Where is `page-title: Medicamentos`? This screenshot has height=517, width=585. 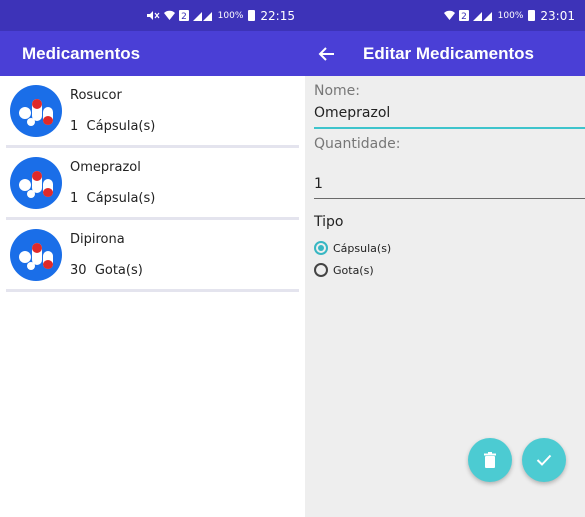
page-title: Medicamentos is located at coordinates (81, 53).